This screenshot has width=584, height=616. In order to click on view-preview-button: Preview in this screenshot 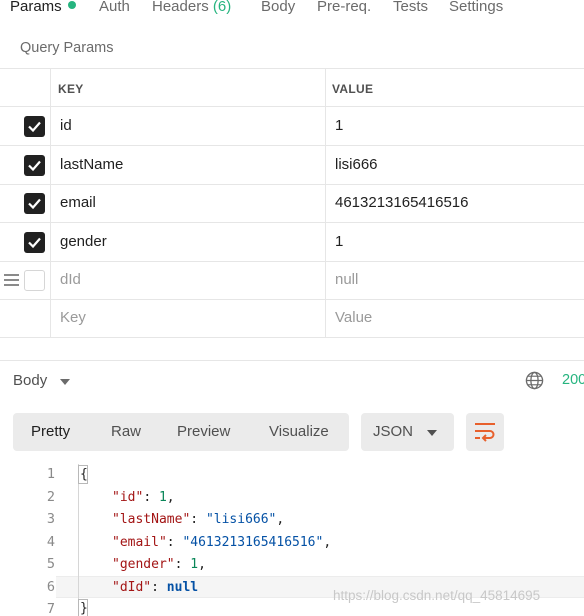, I will do `click(203, 431)`.